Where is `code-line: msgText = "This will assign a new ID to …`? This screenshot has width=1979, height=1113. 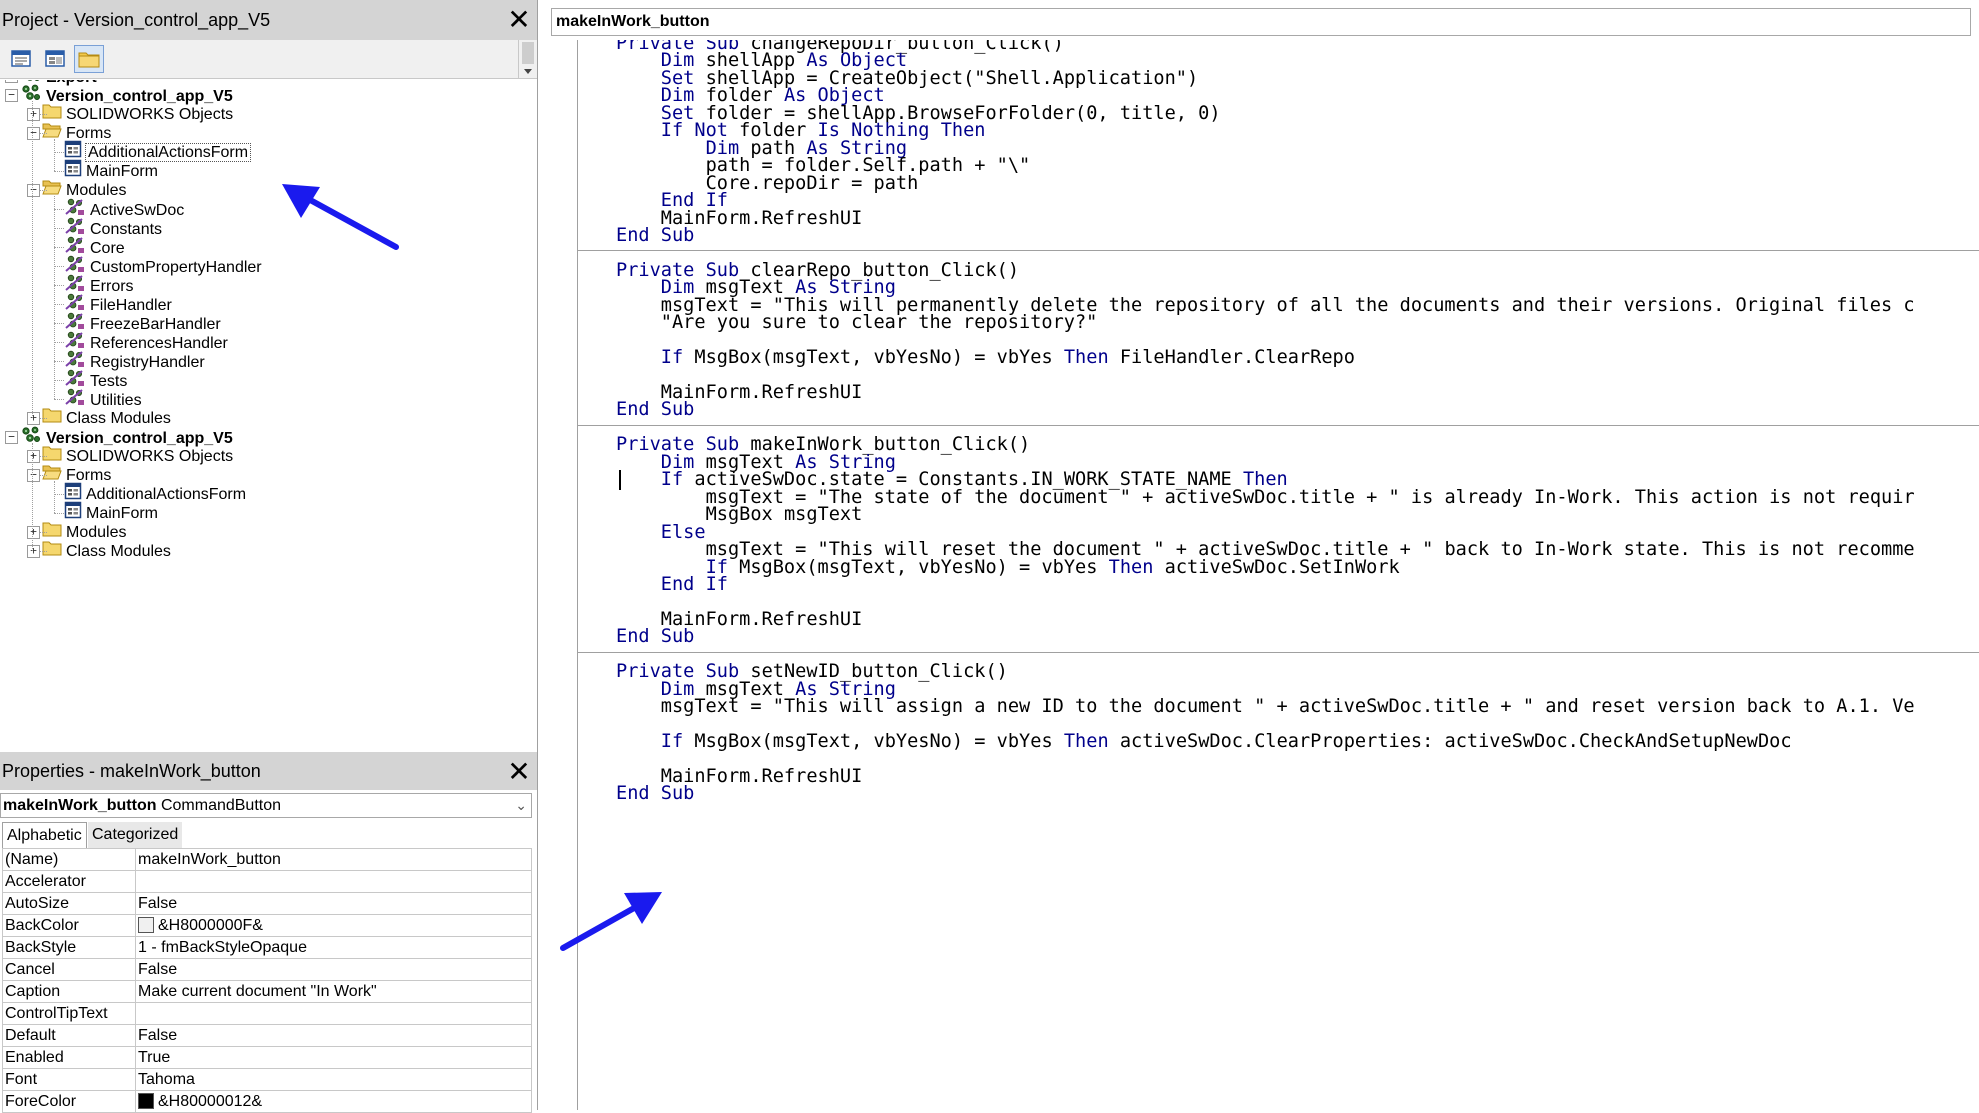
code-line: msgText = "This will assign a new ID to … is located at coordinates (1265, 707).